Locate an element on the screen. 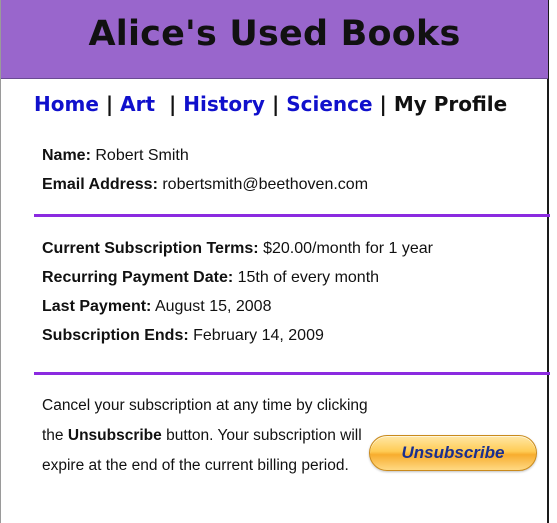  nav-current-my-profile: My Profile is located at coordinates (450, 104).